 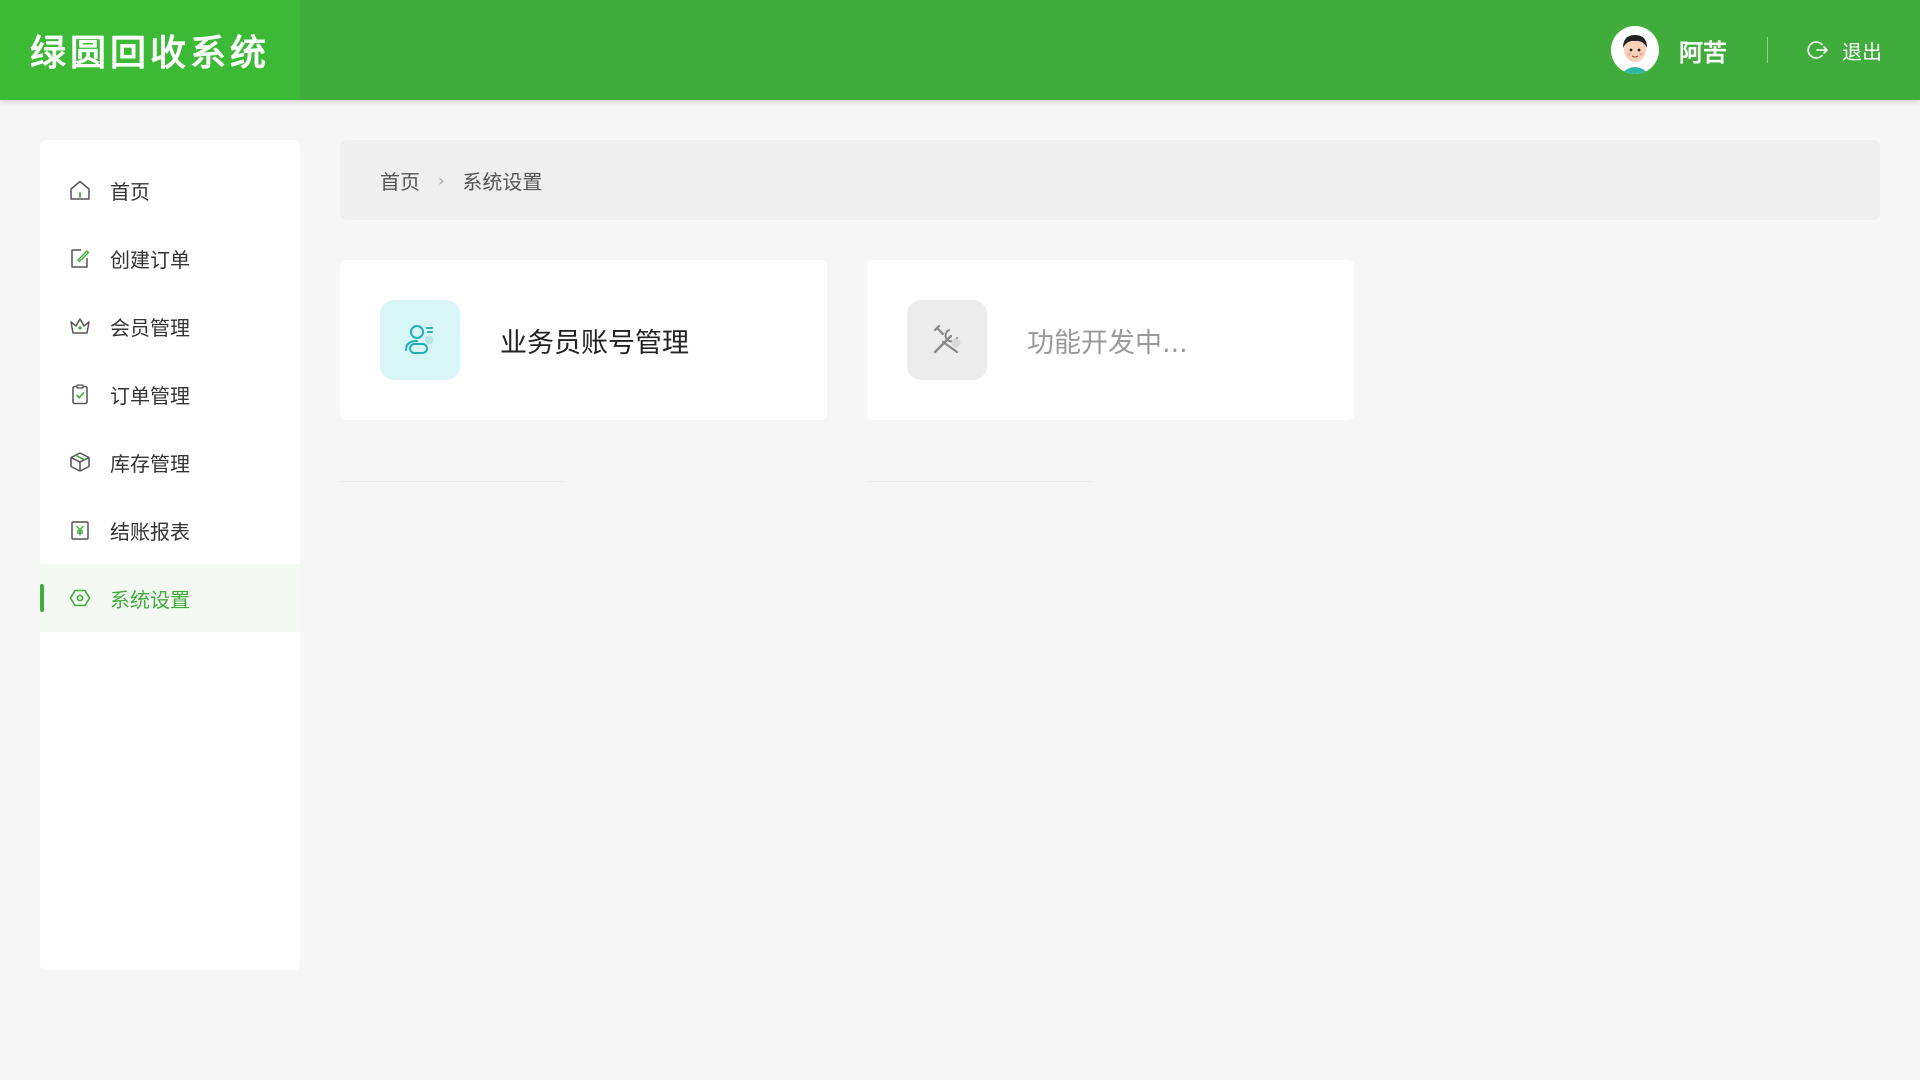 I want to click on logo-area: 绿圆回收系统, so click(x=150, y=50).